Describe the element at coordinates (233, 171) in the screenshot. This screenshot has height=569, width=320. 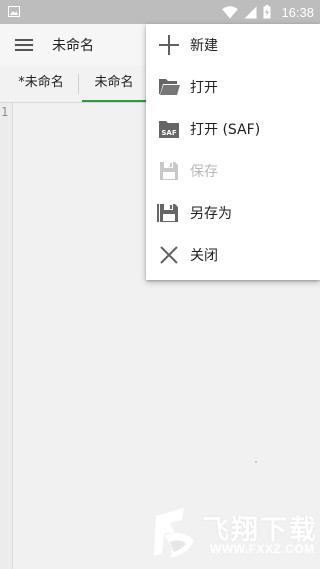
I see `menu-item-save: 保存` at that location.